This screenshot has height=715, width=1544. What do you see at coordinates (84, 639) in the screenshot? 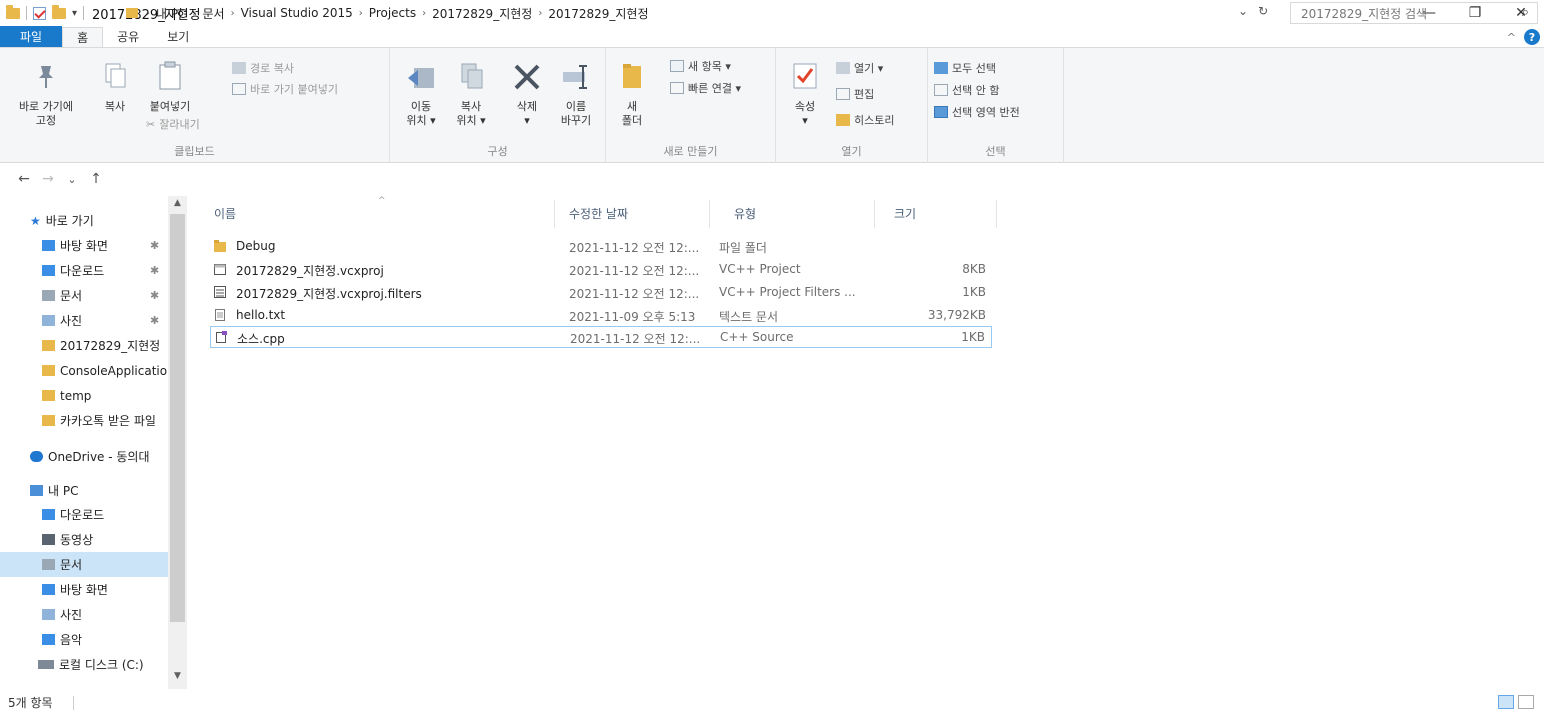
I see `nav-pc-music: 음악` at bounding box center [84, 639].